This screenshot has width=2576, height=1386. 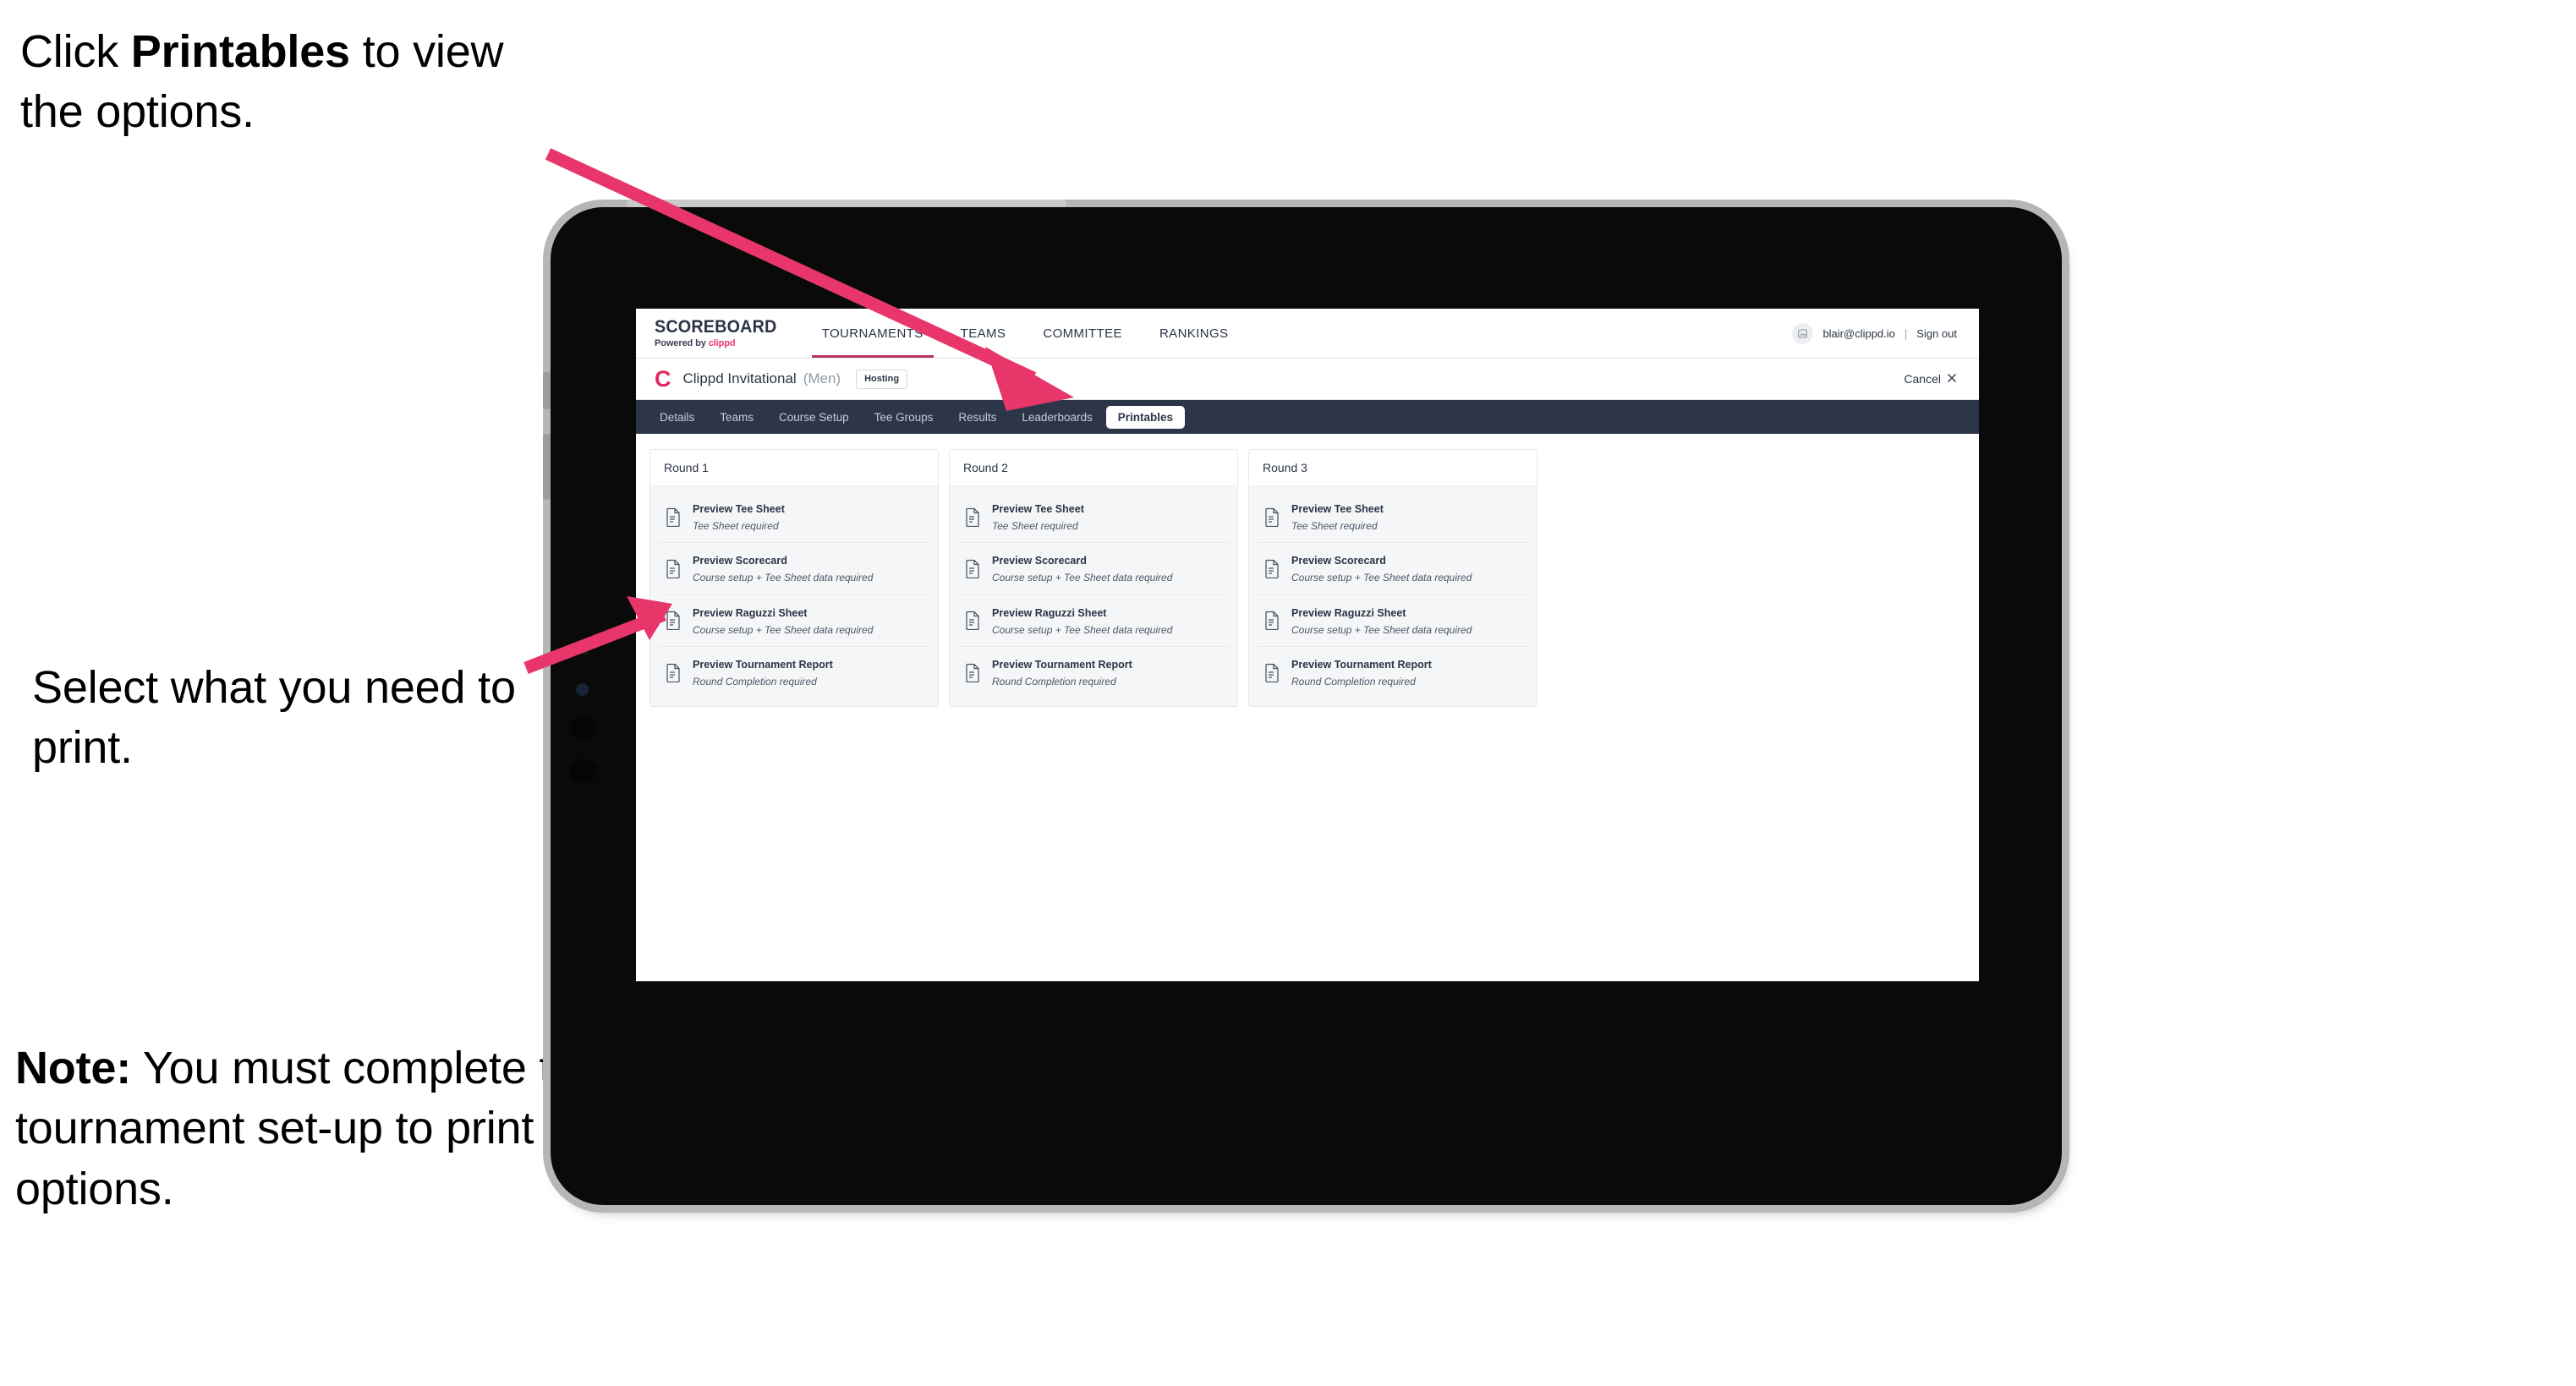 What do you see at coordinates (73, 1068) in the screenshot?
I see `annotation-note-bold: Note:` at bounding box center [73, 1068].